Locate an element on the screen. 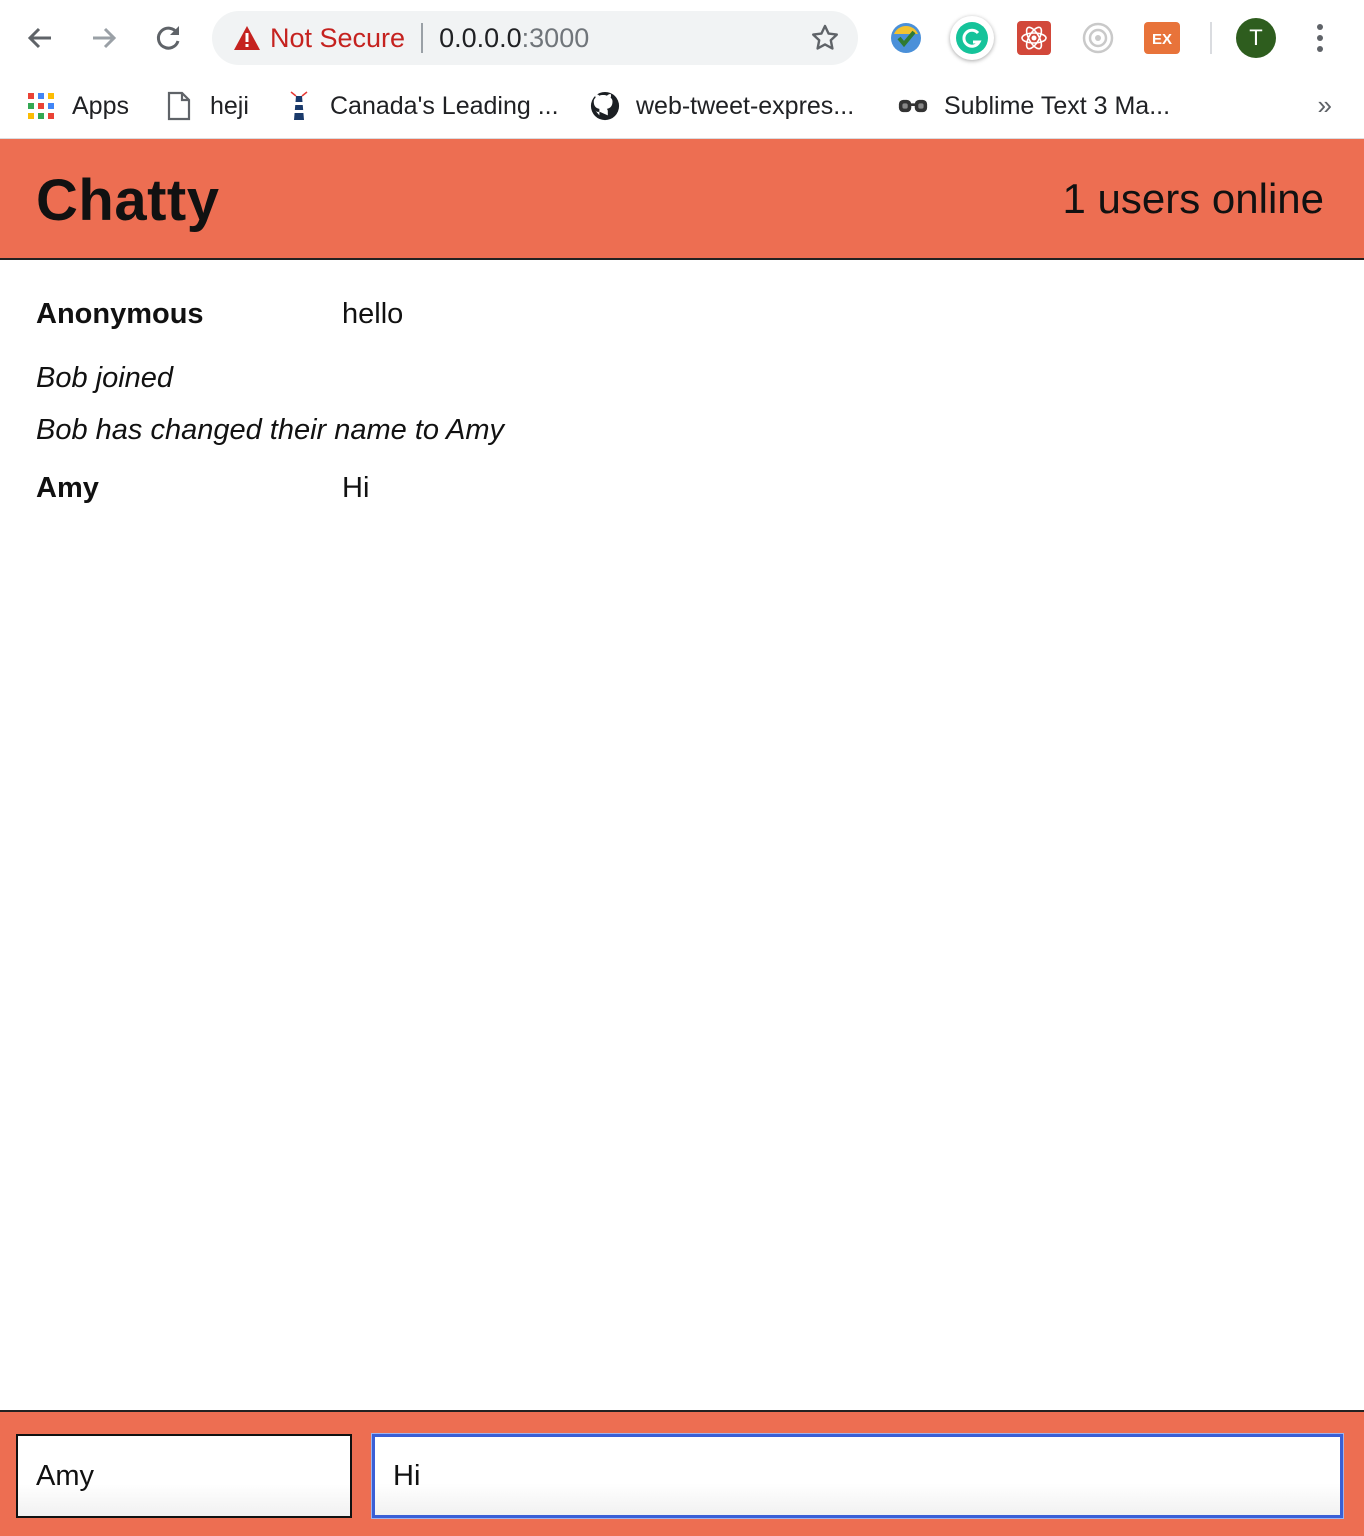 The width and height of the screenshot is (1364, 1536). target-extension-icon is located at coordinates (1098, 38).